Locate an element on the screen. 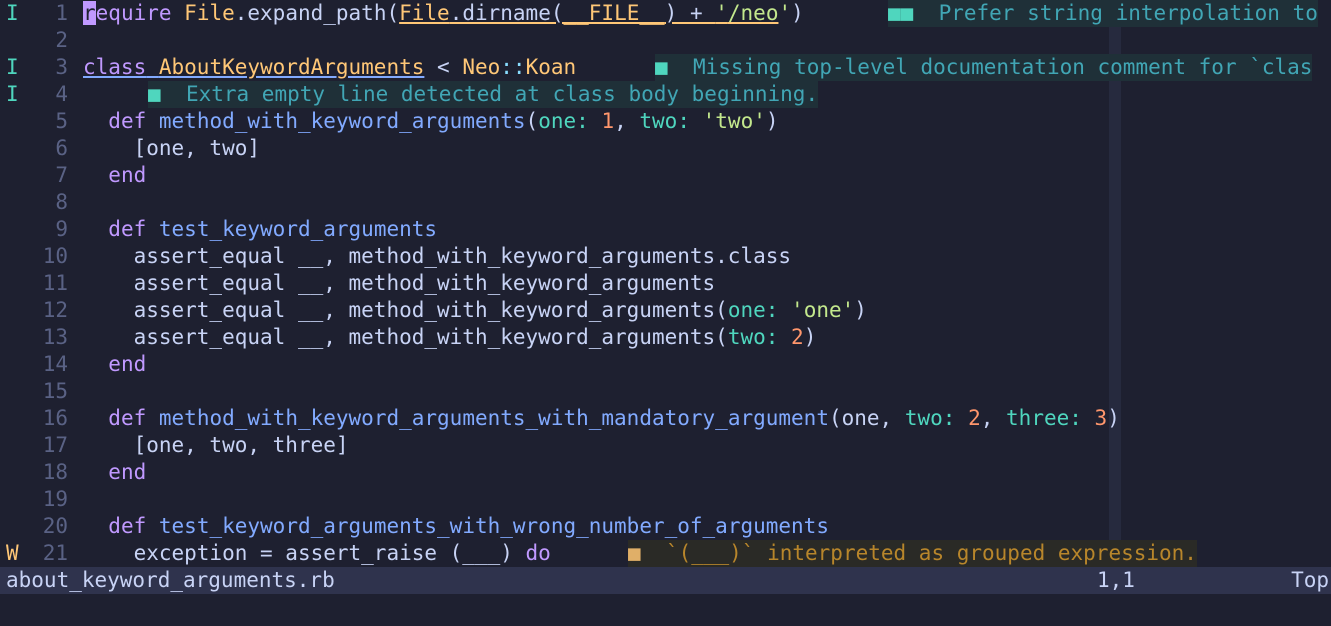 This screenshot has height=626, width=1331. code-line: 19 is located at coordinates (665, 499).